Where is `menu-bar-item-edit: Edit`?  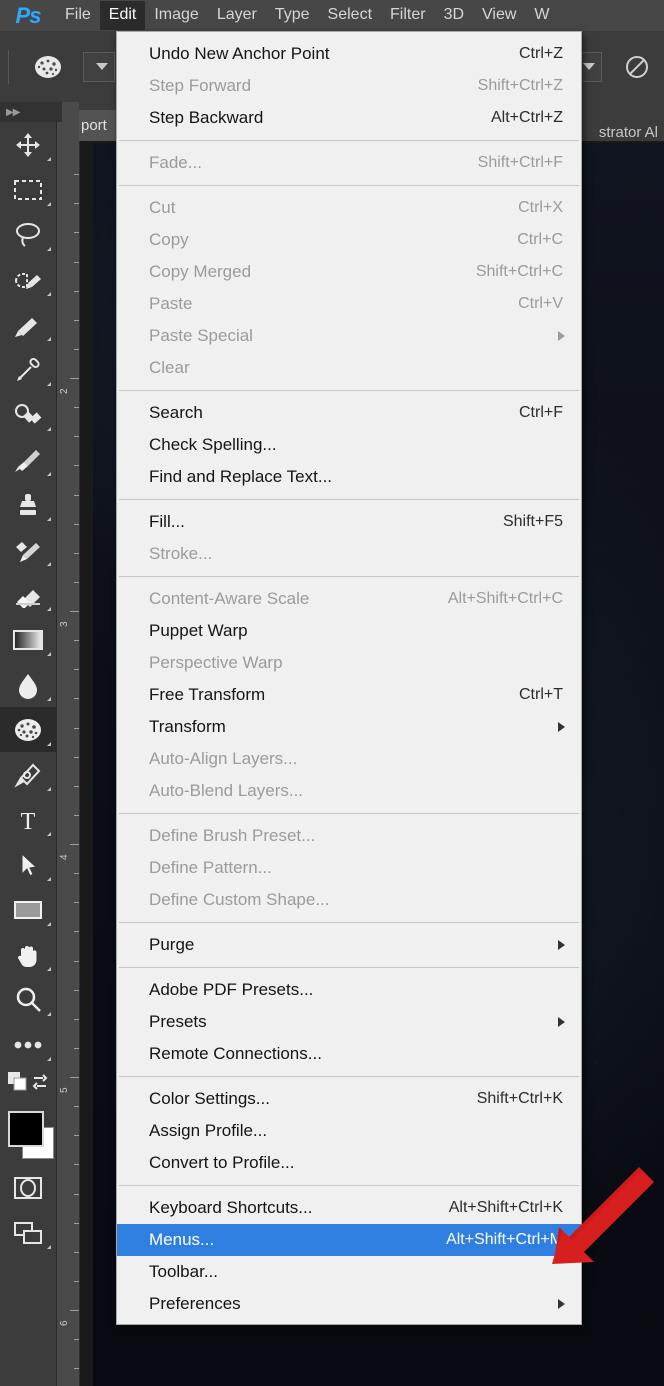 menu-bar-item-edit: Edit is located at coordinates (122, 15).